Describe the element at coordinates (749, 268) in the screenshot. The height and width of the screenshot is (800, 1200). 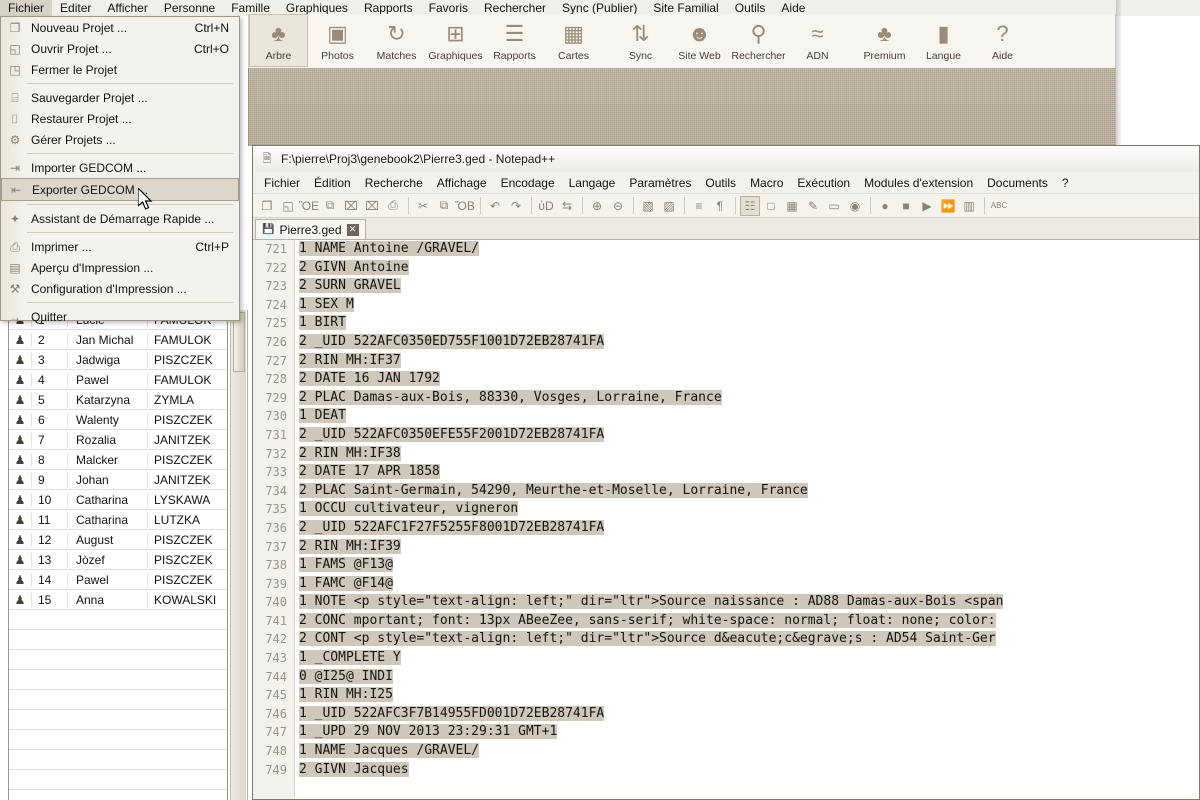
I see `code-line: 2 GIVN Antoine` at that location.